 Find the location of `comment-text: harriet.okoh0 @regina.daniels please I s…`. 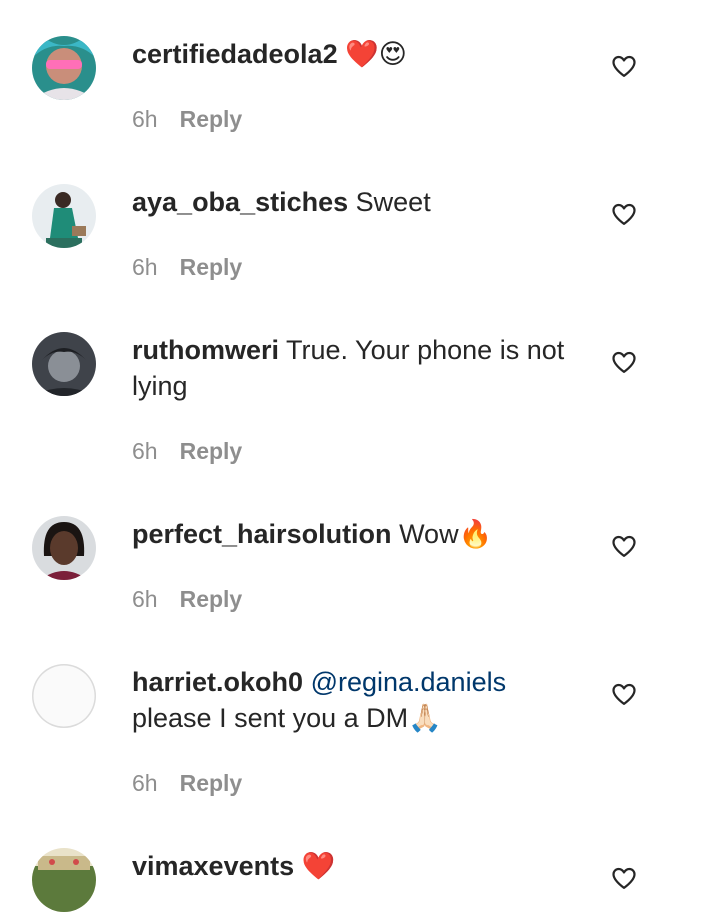

comment-text: harriet.okoh0 @regina.daniels please I s… is located at coordinates (357, 700).